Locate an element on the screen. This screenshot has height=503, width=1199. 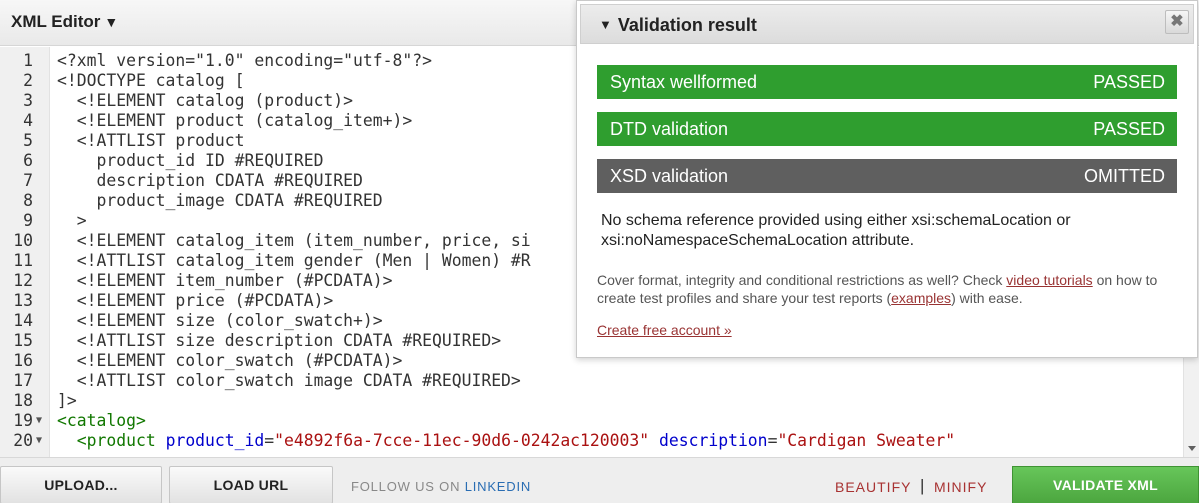
create-free-account-link: Create free account » is located at coordinates (664, 330).